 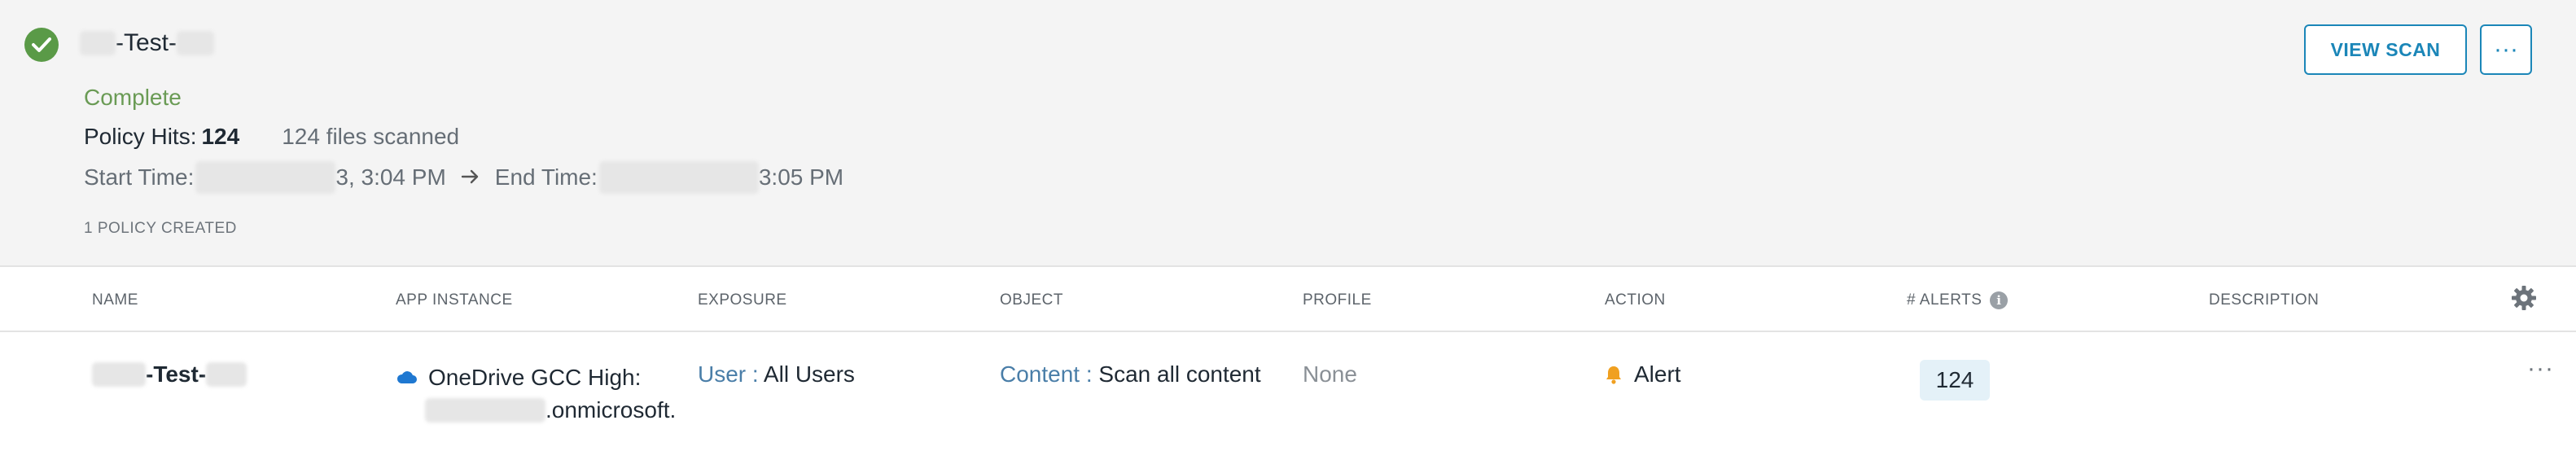 What do you see at coordinates (809, 374) in the screenshot?
I see `exposure-value: All Users` at bounding box center [809, 374].